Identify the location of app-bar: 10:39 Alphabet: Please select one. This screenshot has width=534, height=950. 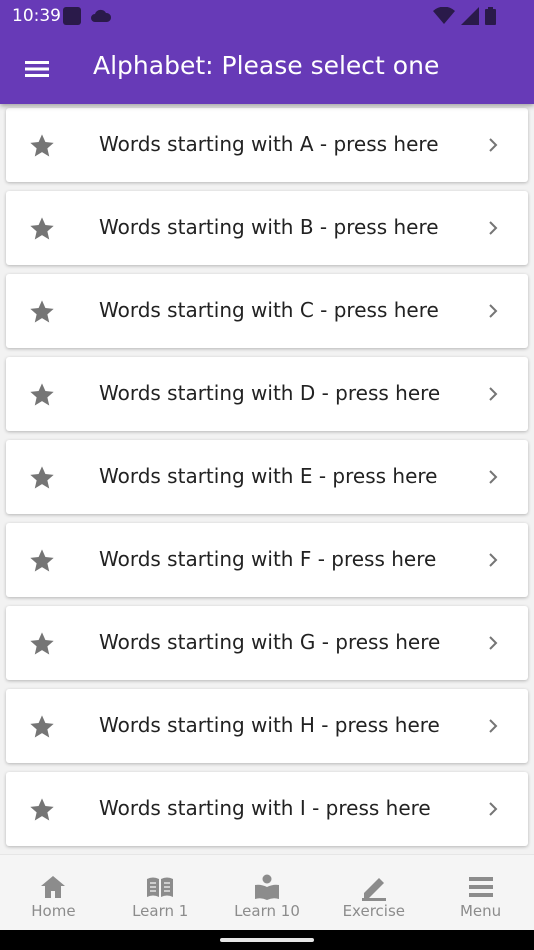
(267, 52).